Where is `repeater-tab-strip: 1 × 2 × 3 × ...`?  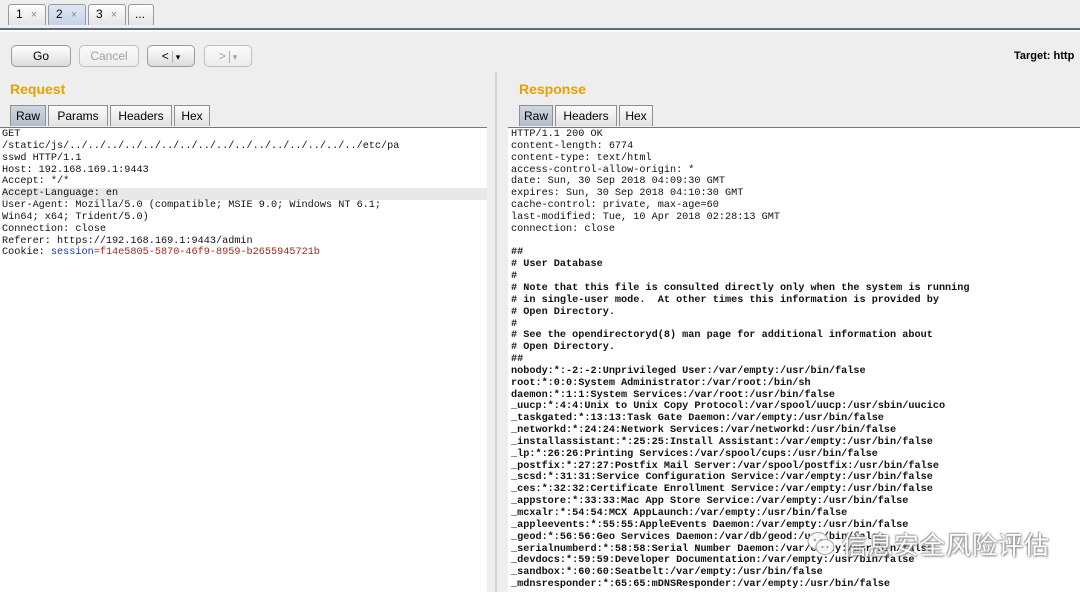 repeater-tab-strip: 1 × 2 × 3 × ... is located at coordinates (540, 15).